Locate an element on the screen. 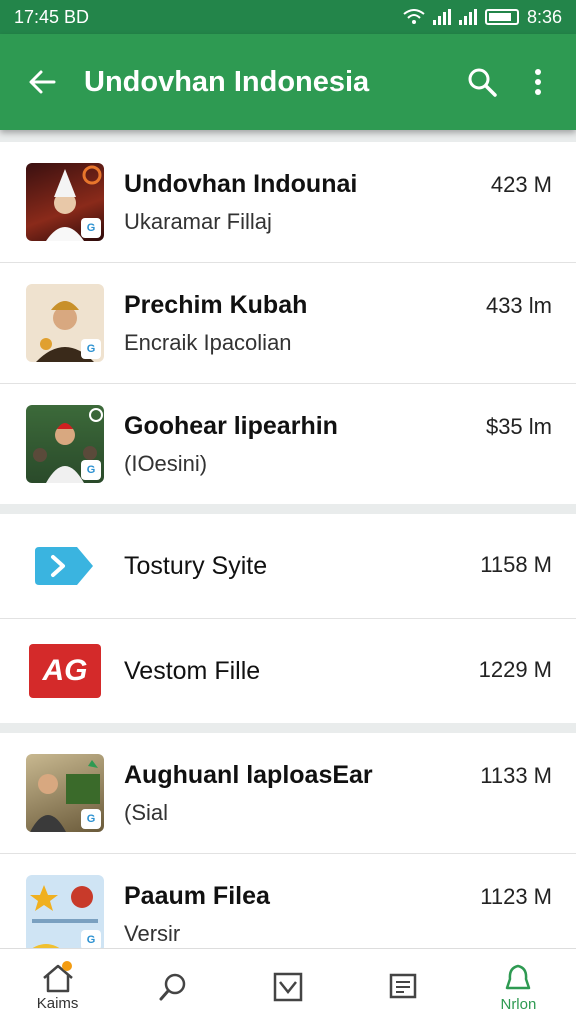  search-button is located at coordinates (482, 82).